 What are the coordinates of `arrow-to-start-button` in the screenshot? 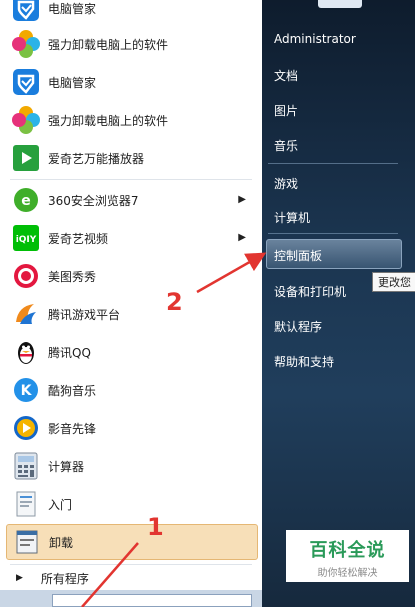 It's located at (110, 574).